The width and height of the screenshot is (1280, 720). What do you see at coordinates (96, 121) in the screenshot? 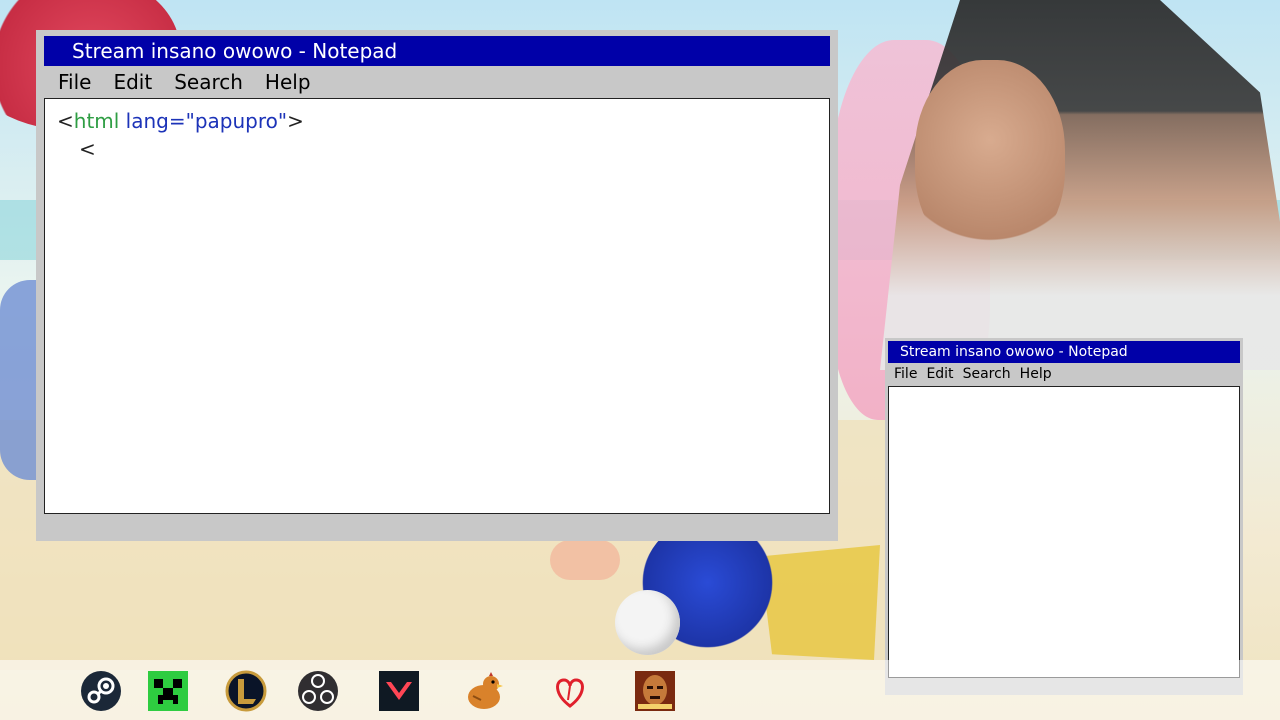
I see `code-tag: html` at bounding box center [96, 121].